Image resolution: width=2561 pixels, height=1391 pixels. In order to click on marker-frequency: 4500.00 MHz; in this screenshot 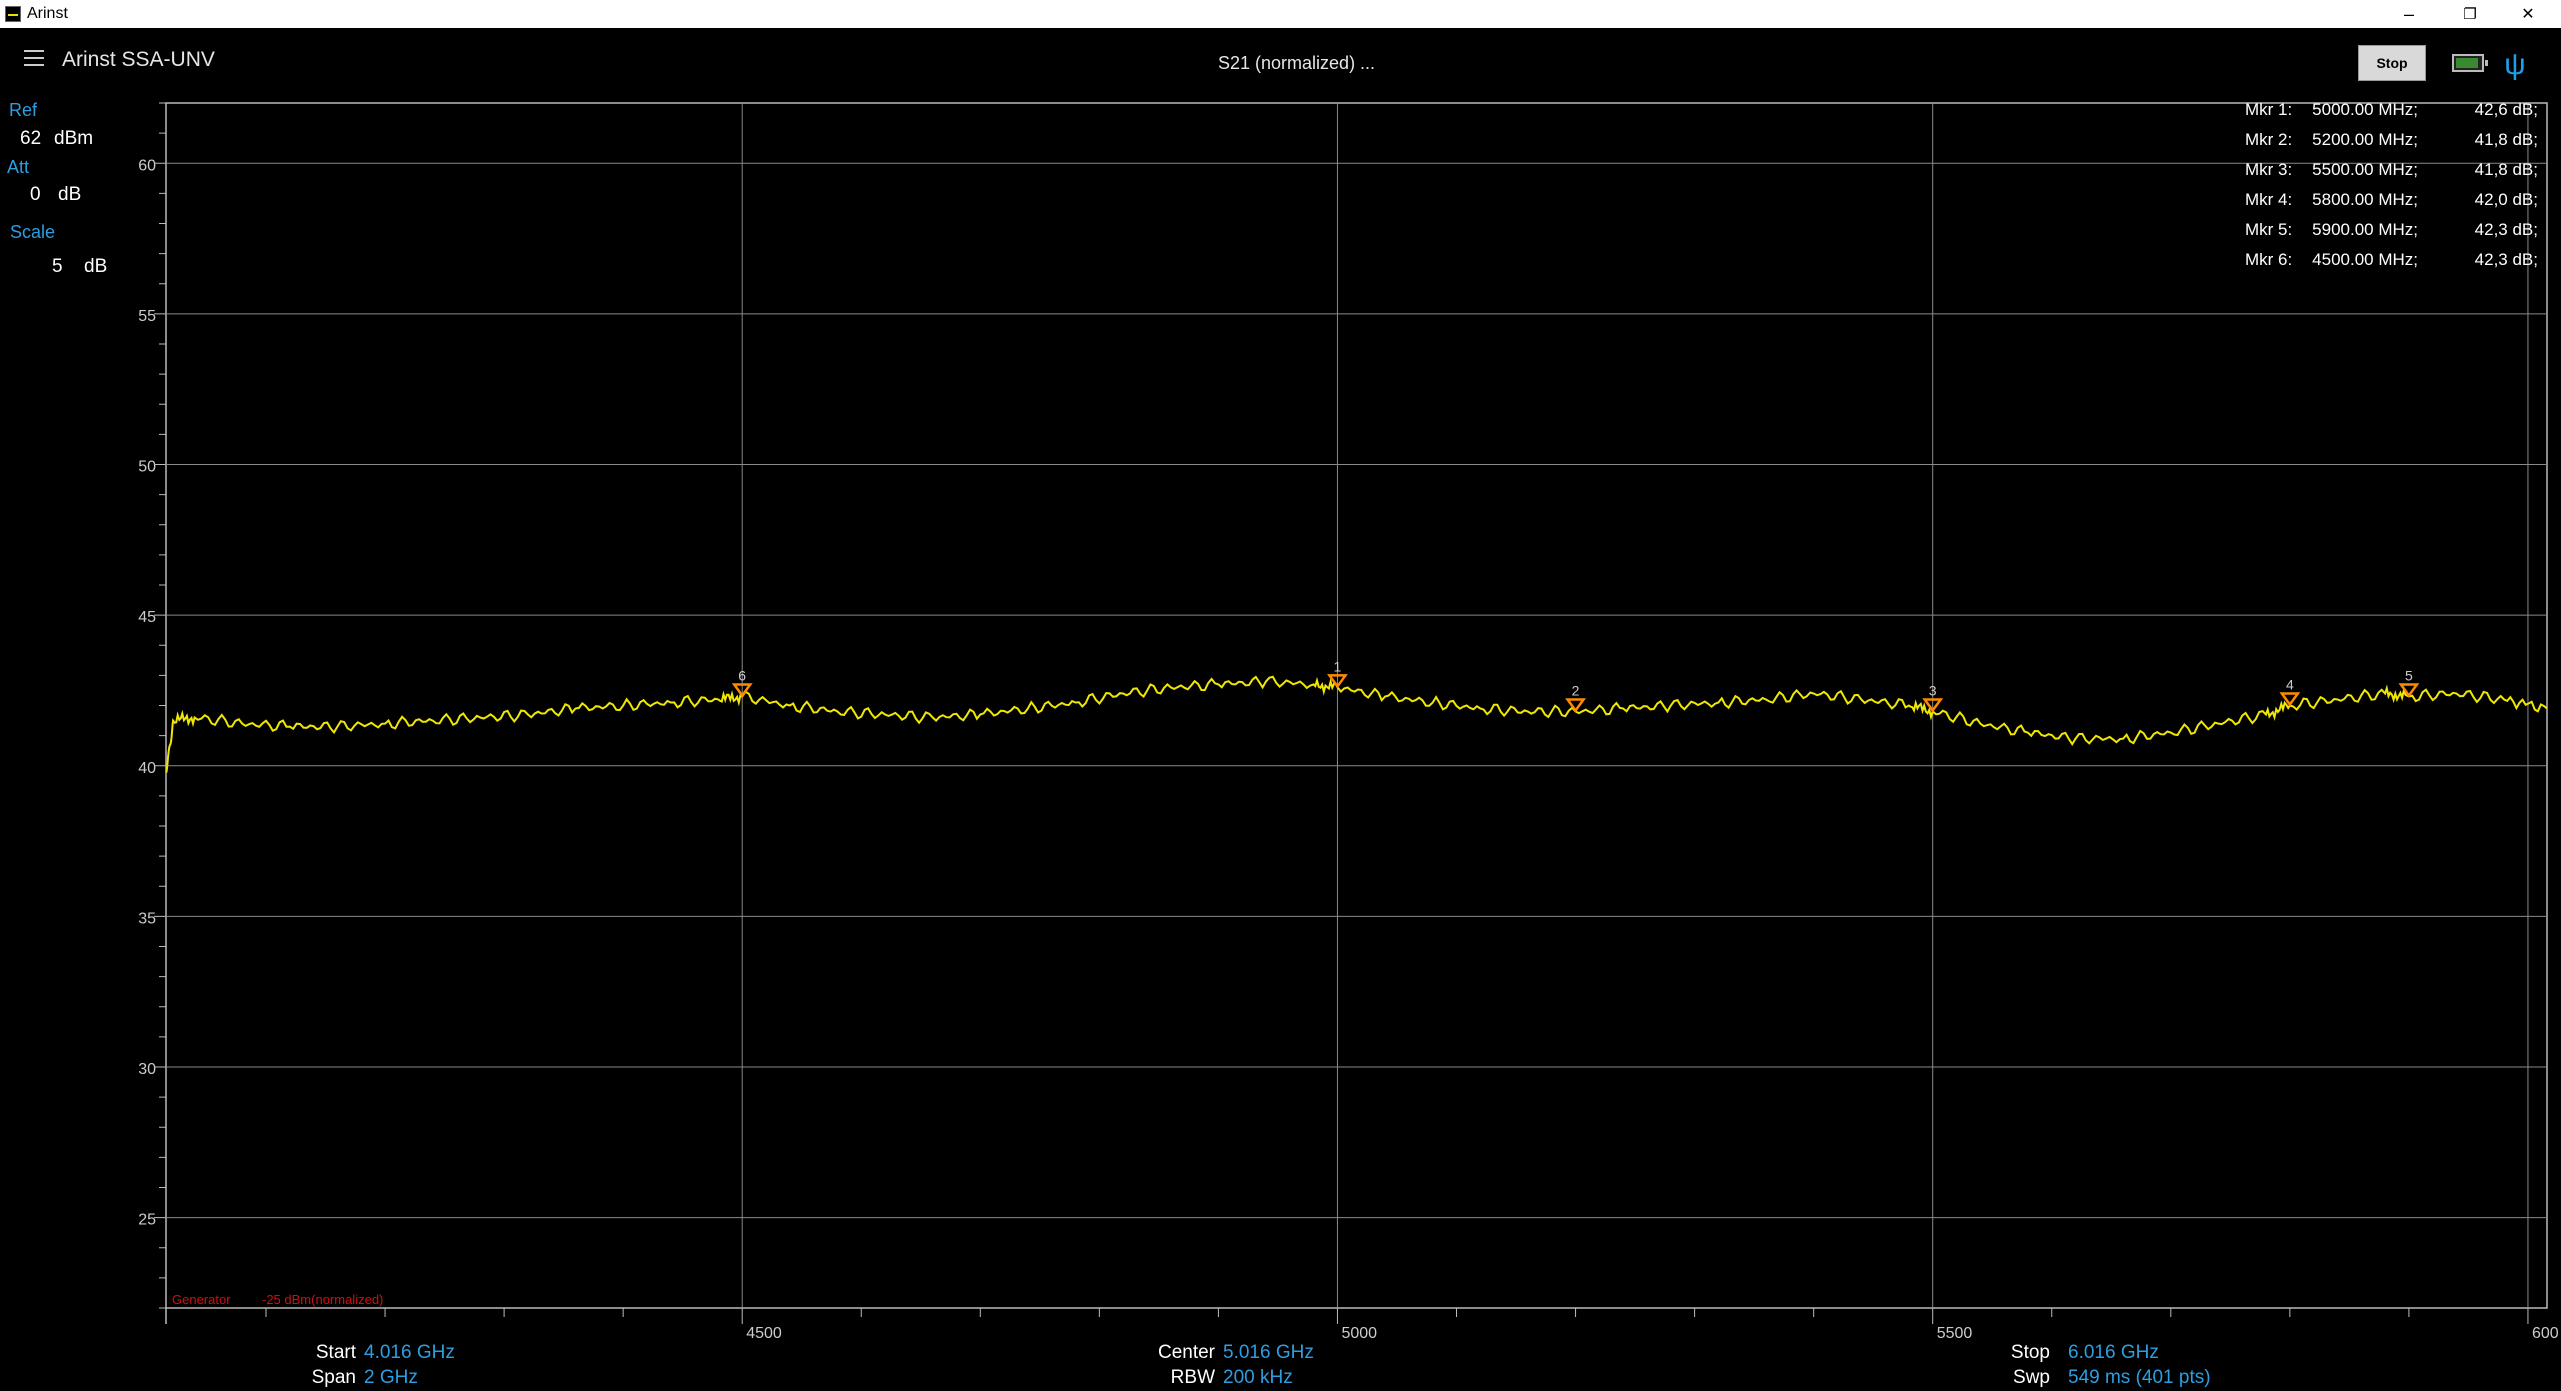, I will do `click(2365, 259)`.